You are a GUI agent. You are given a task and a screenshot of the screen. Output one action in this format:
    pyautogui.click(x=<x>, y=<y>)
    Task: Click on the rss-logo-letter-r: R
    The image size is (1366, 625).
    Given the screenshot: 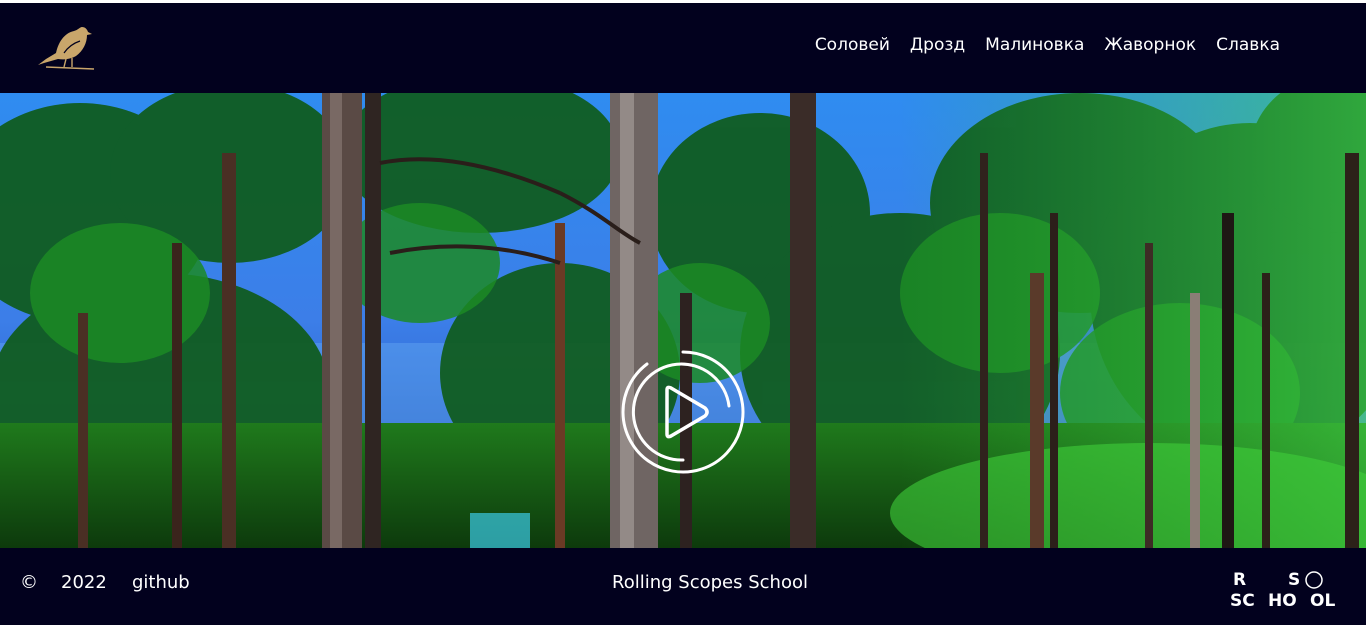 What is the action you would take?
    pyautogui.click(x=1239, y=580)
    